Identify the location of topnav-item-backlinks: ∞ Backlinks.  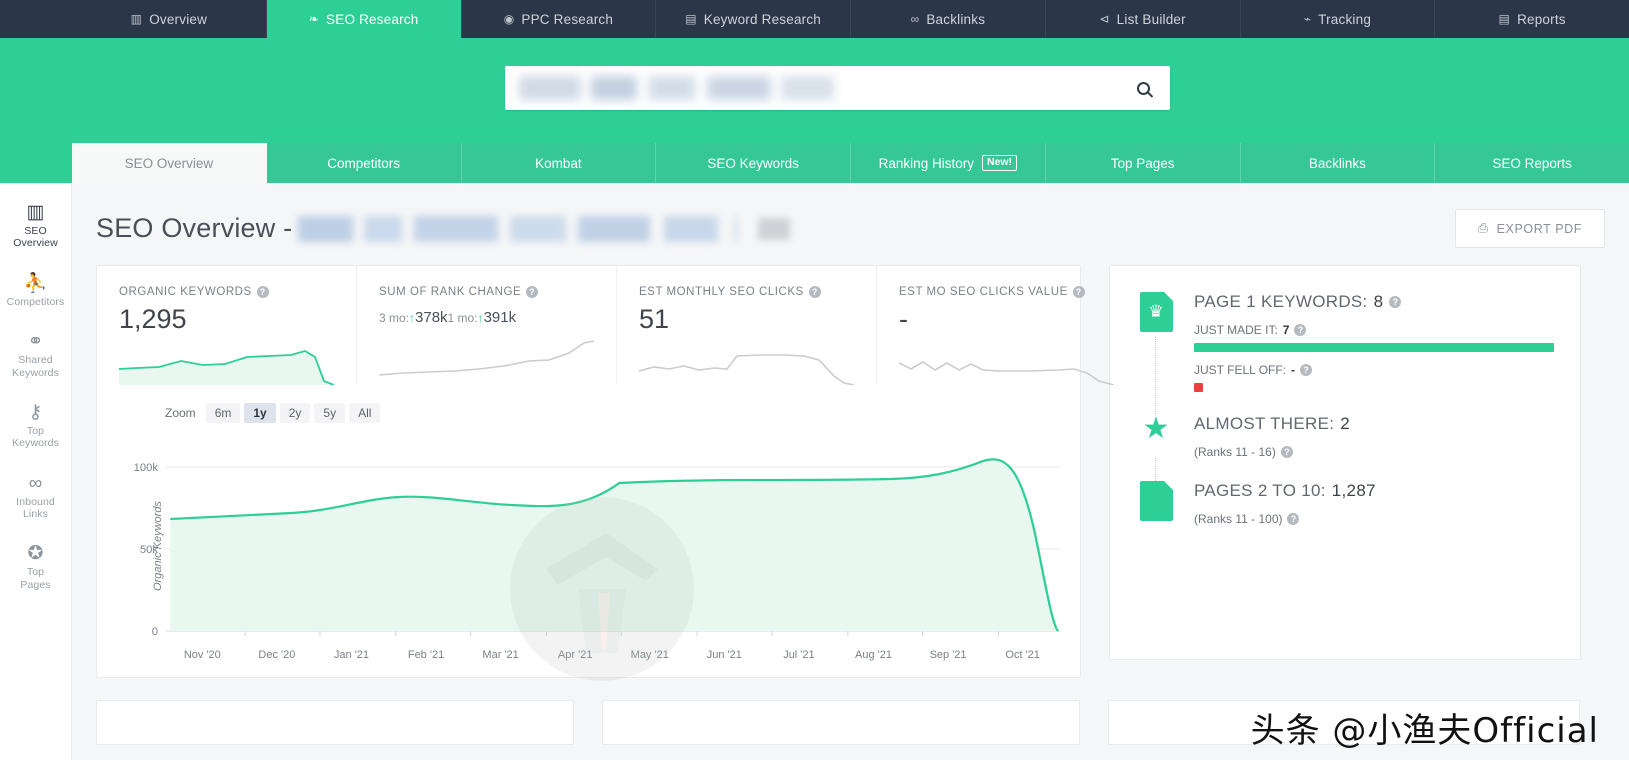
(948, 19).